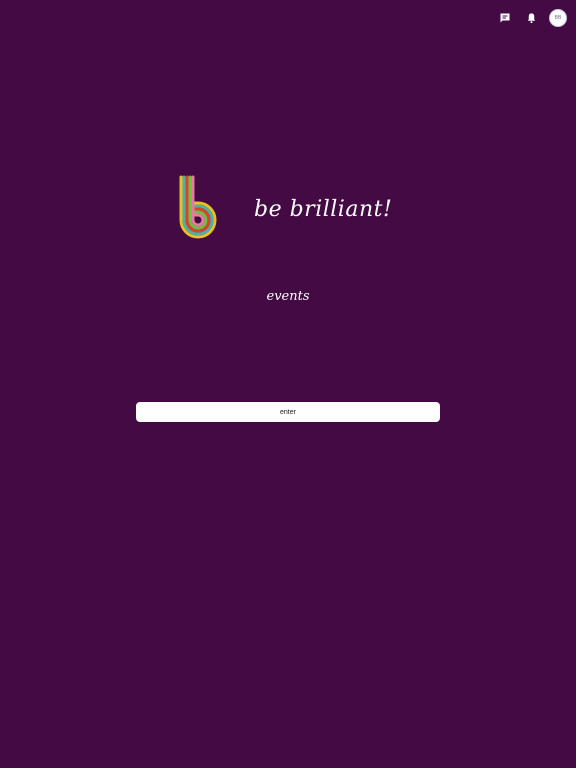 This screenshot has height=768, width=576. I want to click on brand-logo: be brilliant!, so click(285, 207).